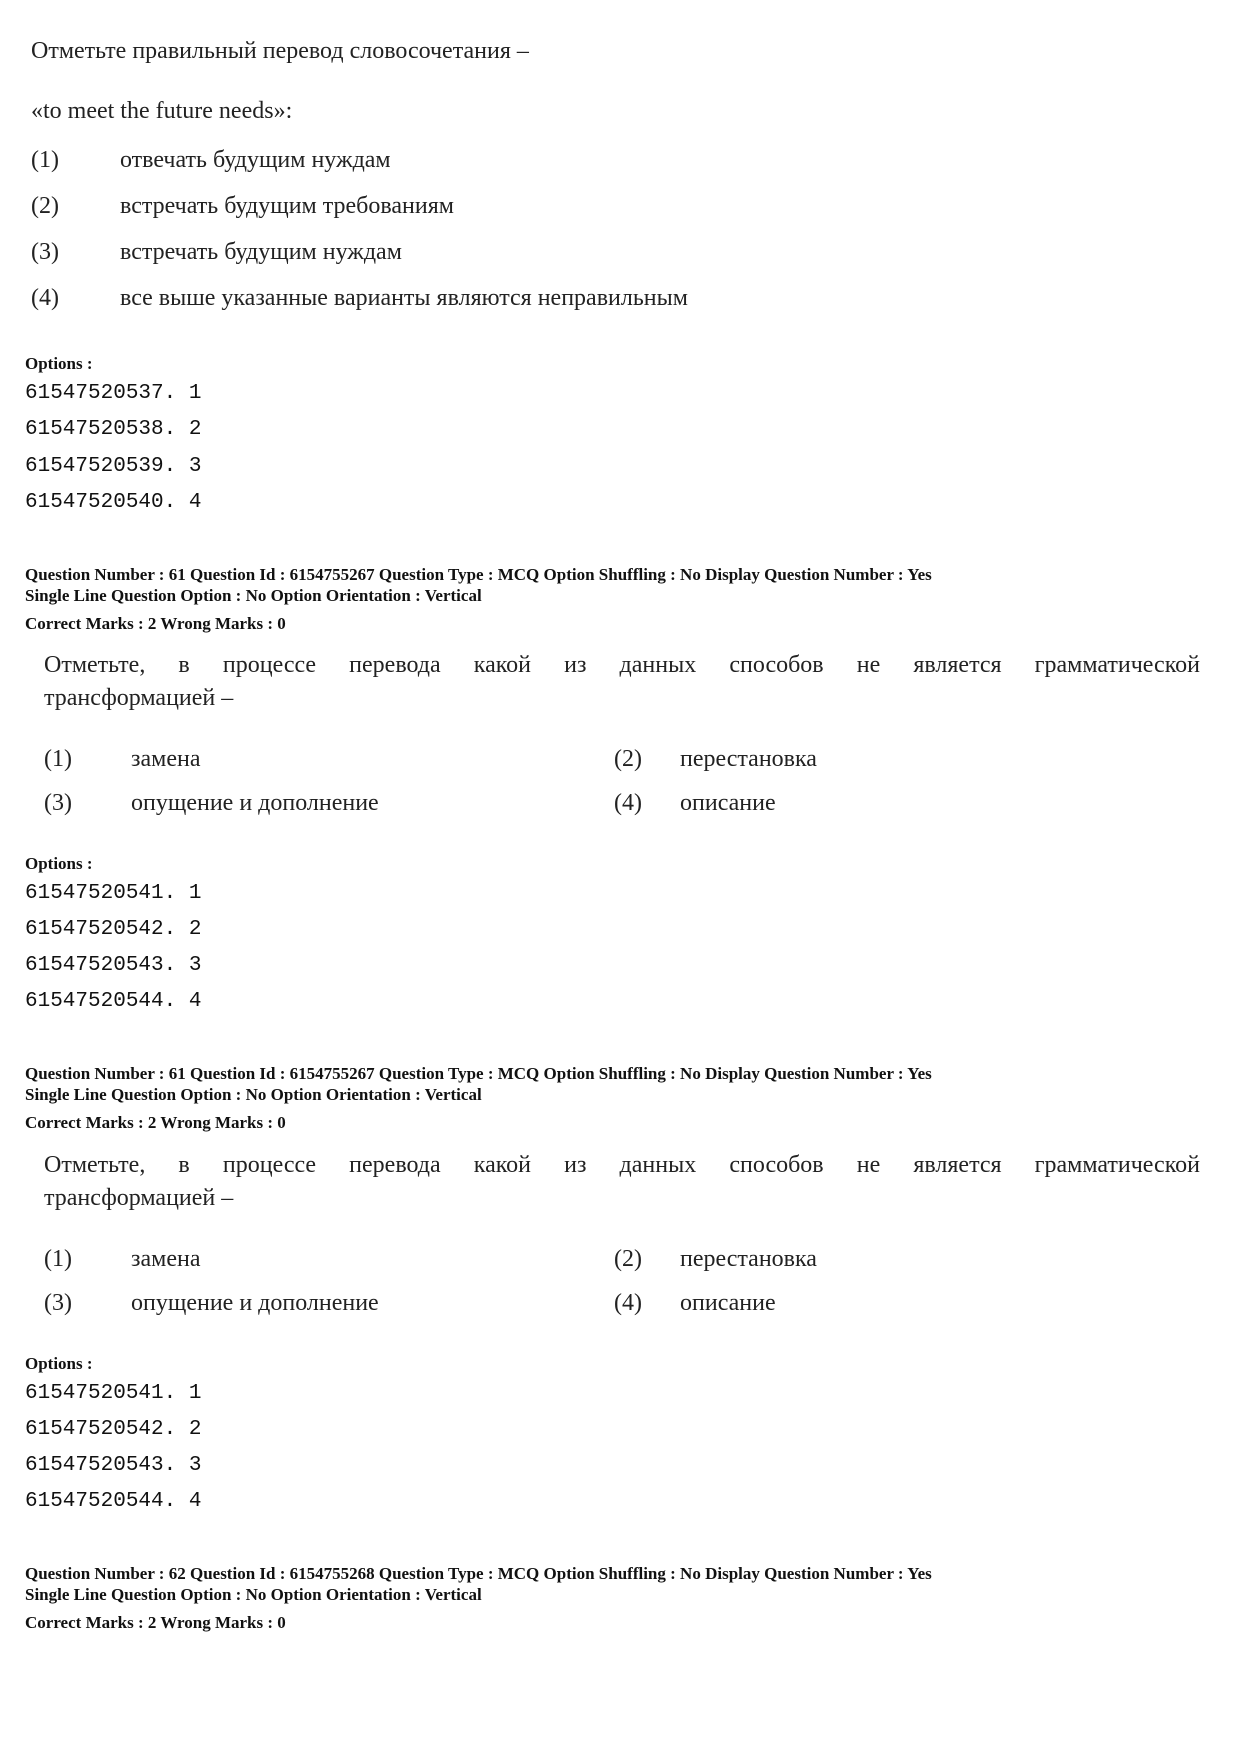 The height and width of the screenshot is (1754, 1240). I want to click on choice-text: отвечать будущим нуждам, so click(255, 160).